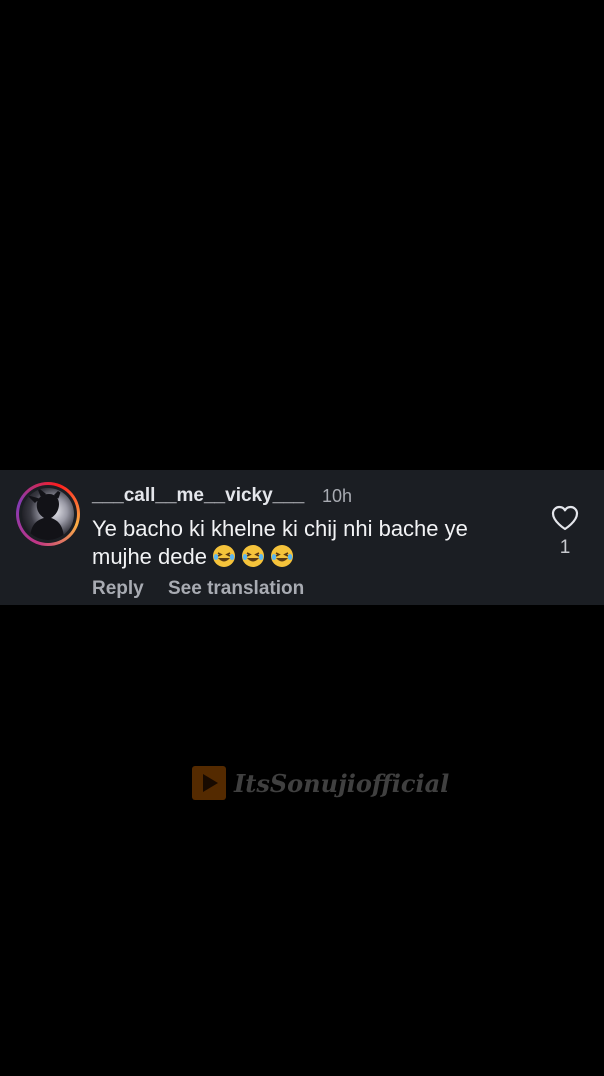 Image resolution: width=604 pixels, height=1076 pixels. Describe the element at coordinates (236, 589) in the screenshot. I see `see-translation-button: See translation` at that location.